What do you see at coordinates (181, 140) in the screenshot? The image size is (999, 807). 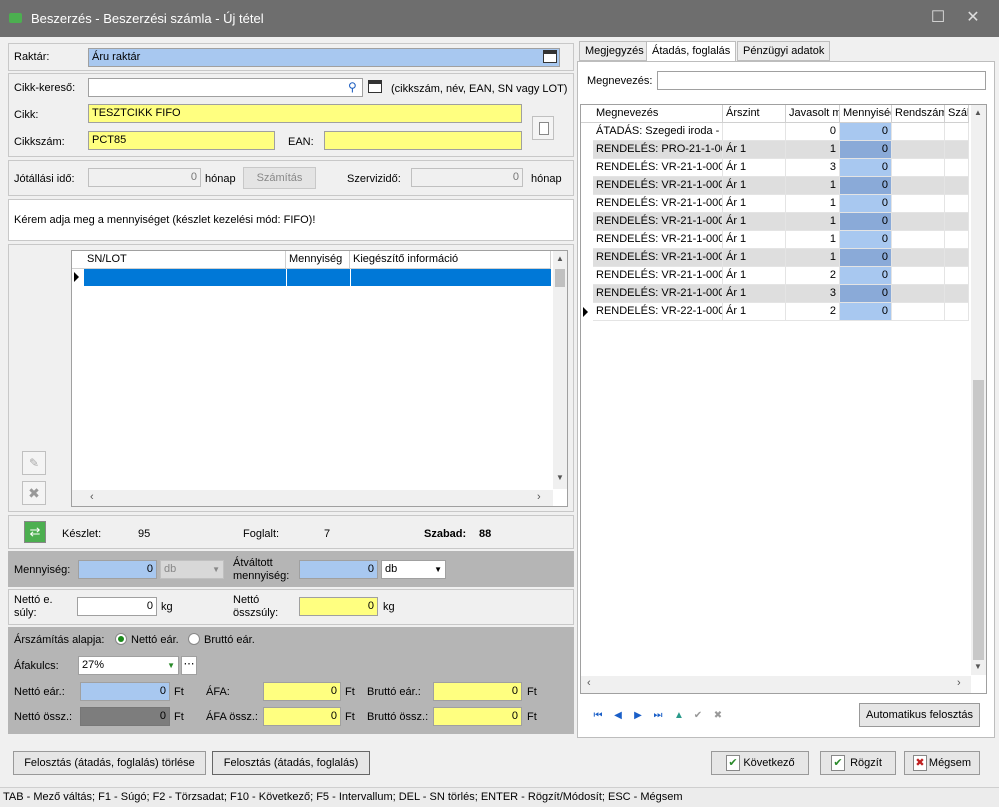 I see `cikkszam-field: PCT85` at bounding box center [181, 140].